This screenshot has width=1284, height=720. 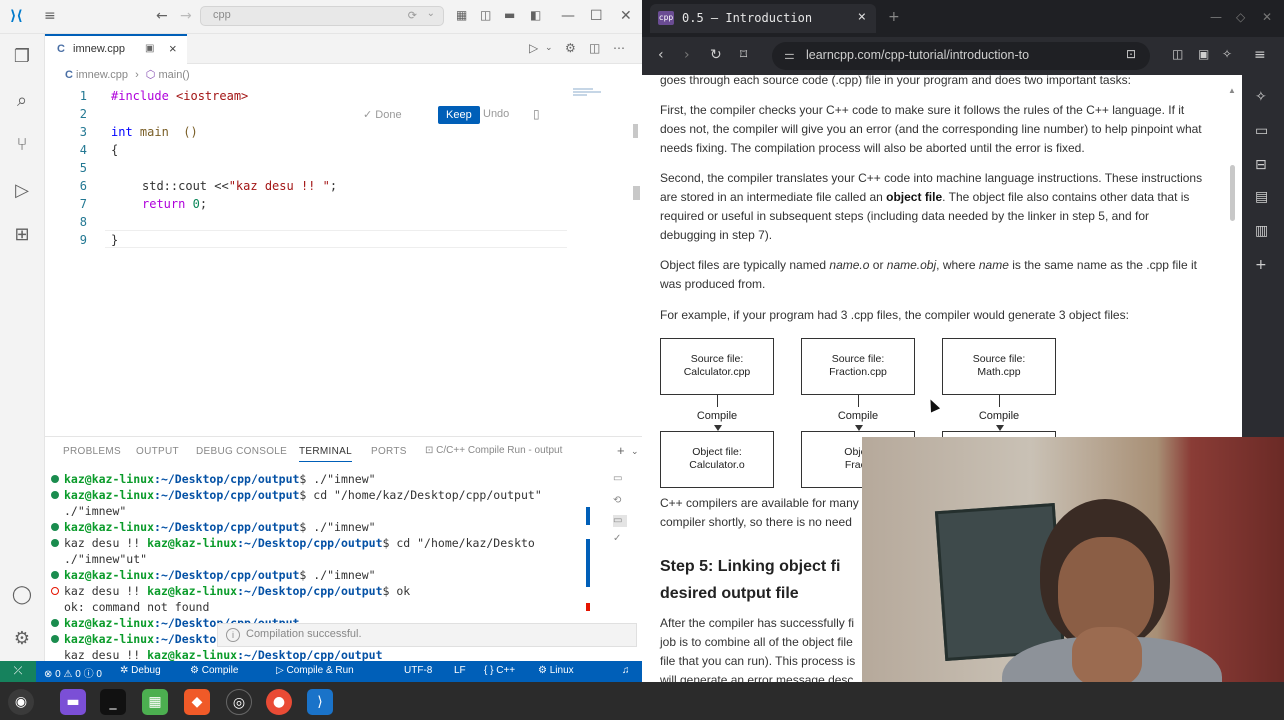 I want to click on tab-imnew-cpp: C imnew.cpp ▣ ×, so click(x=116, y=49).